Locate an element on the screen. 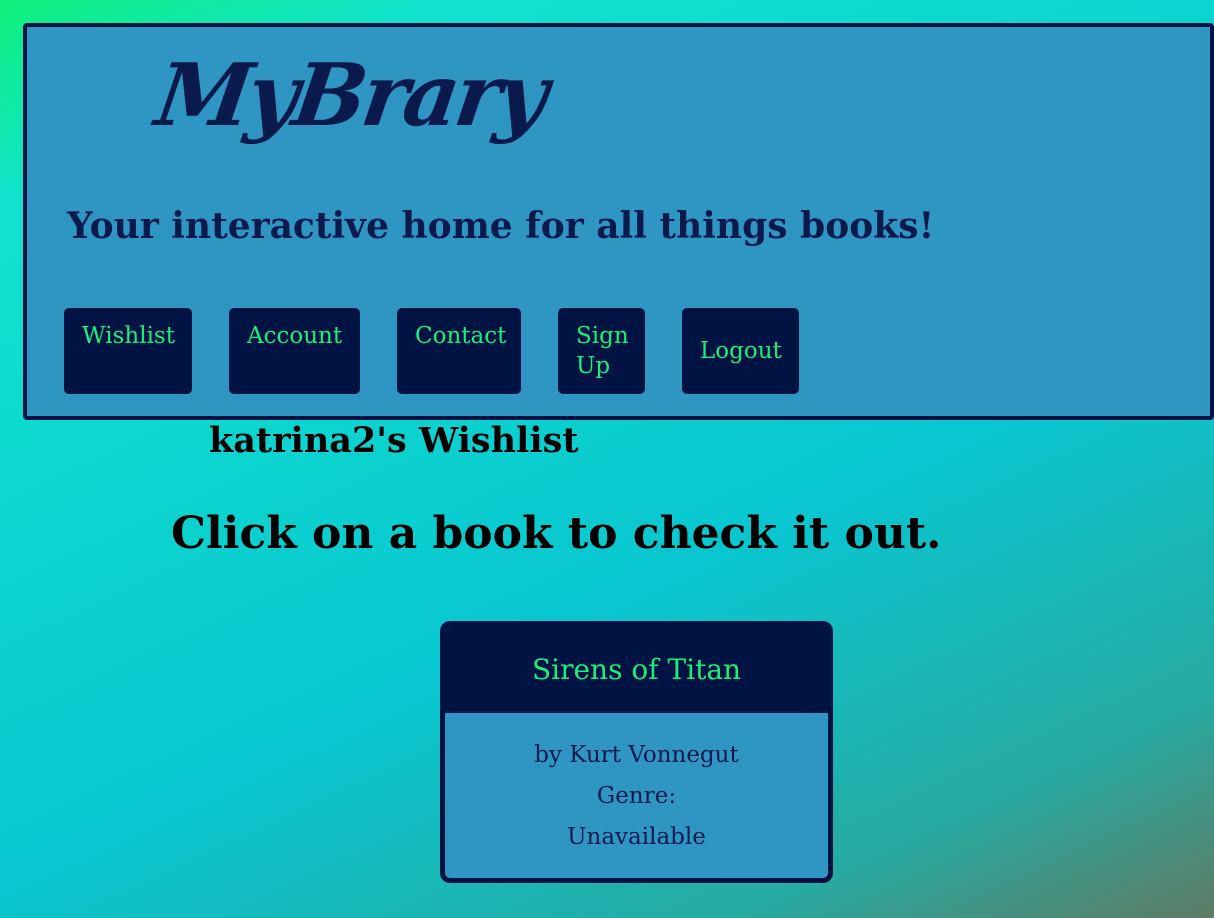 The height and width of the screenshot is (918, 1214). book-card-body: by Kurt Vonnegut Genre: Unavailable is located at coordinates (636, 785).